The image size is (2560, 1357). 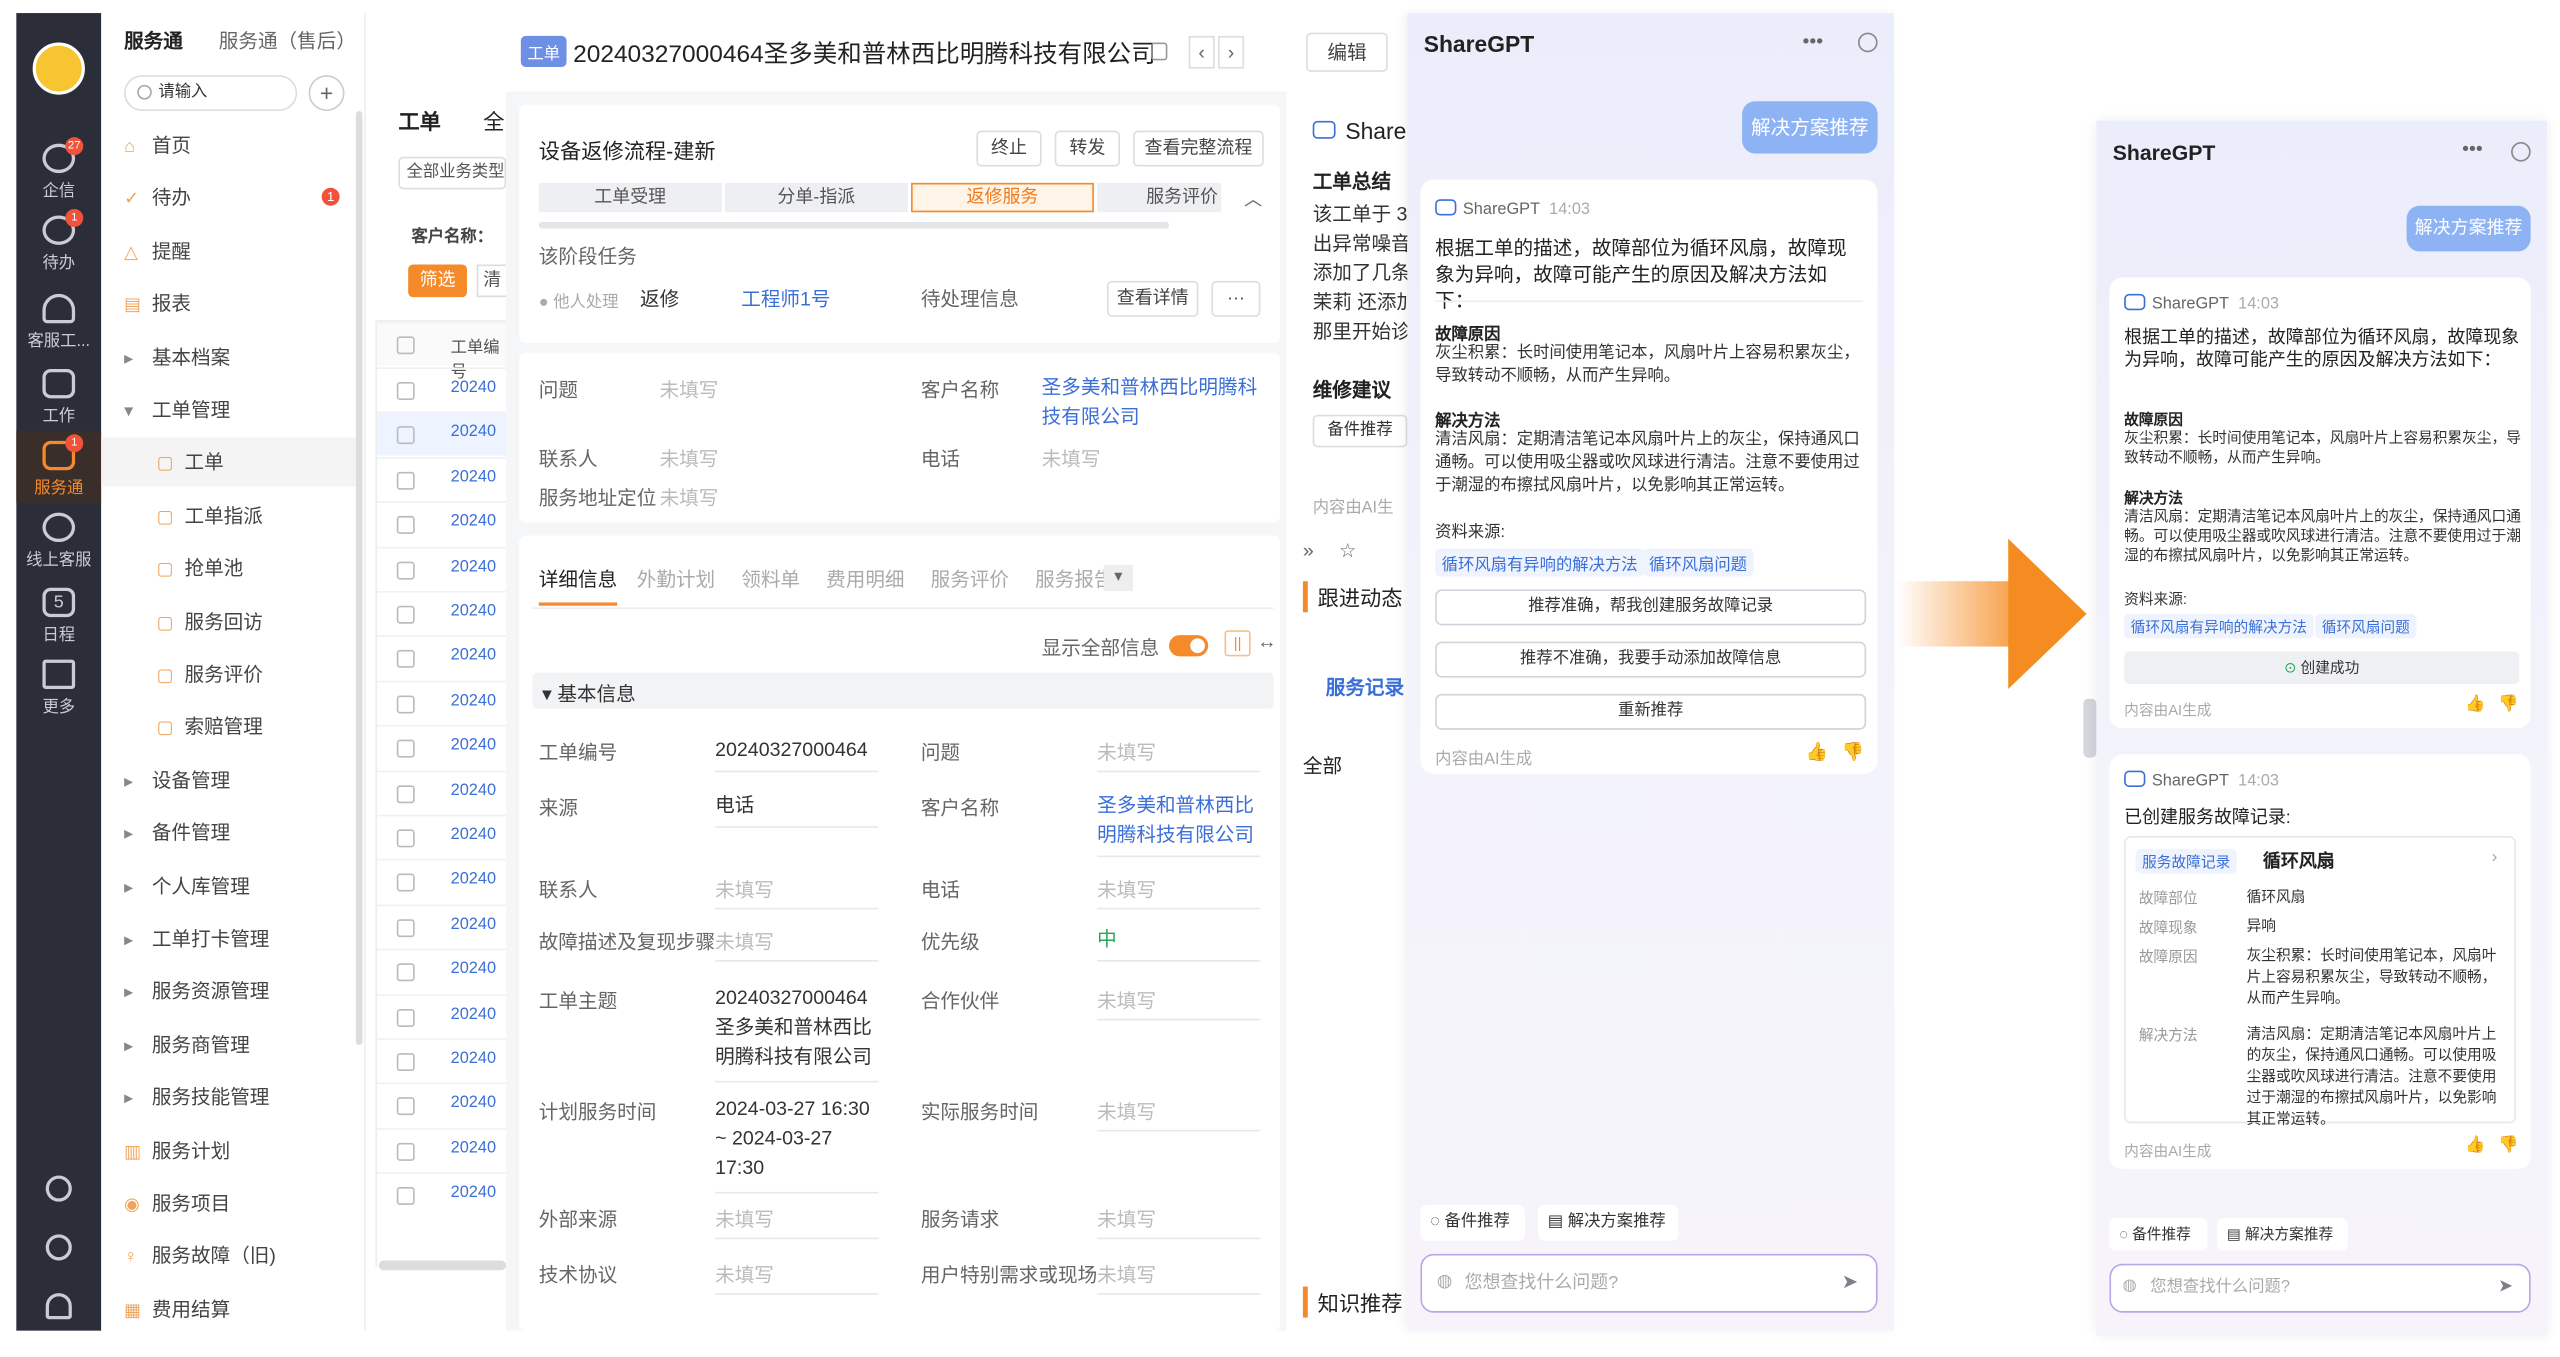 What do you see at coordinates (1651, 607) in the screenshot?
I see `confirm-create-record-button: 推荐准确，帮我创建服务故障记录` at bounding box center [1651, 607].